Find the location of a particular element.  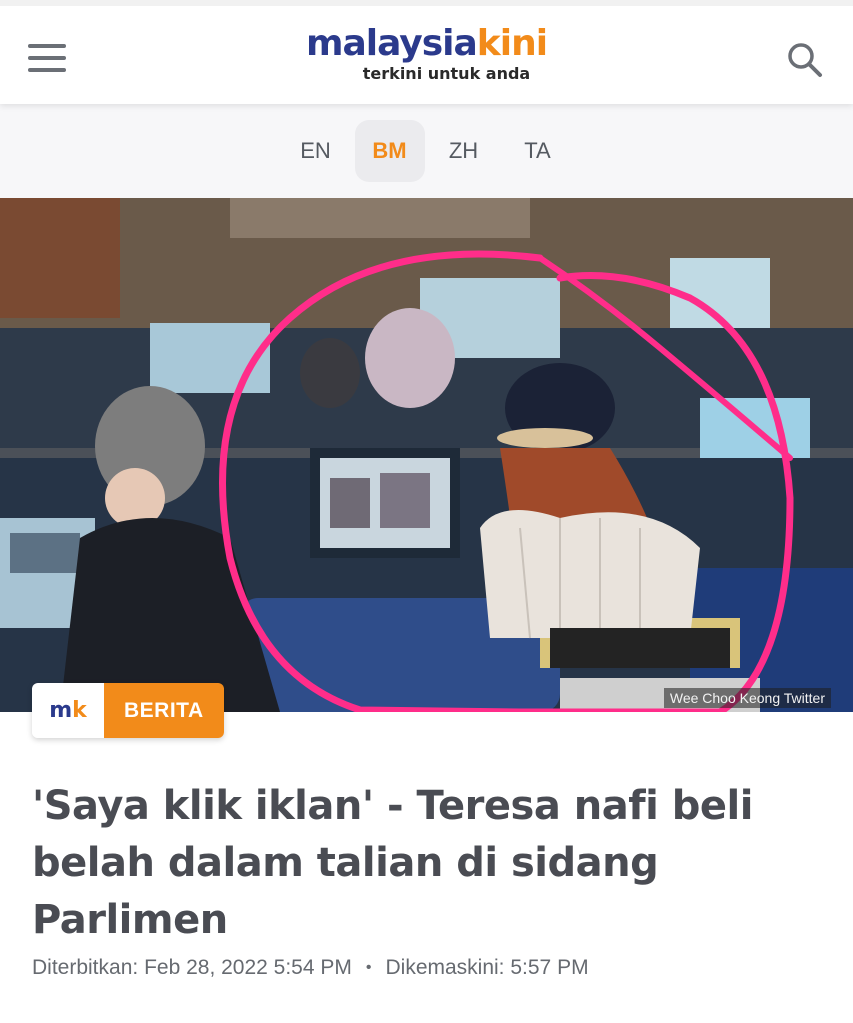

mk-logo-icon: mk is located at coordinates (68, 710).